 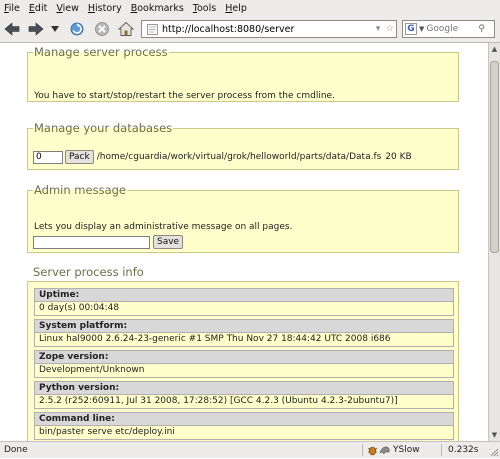 I want to click on forward-button, so click(x=36, y=29).